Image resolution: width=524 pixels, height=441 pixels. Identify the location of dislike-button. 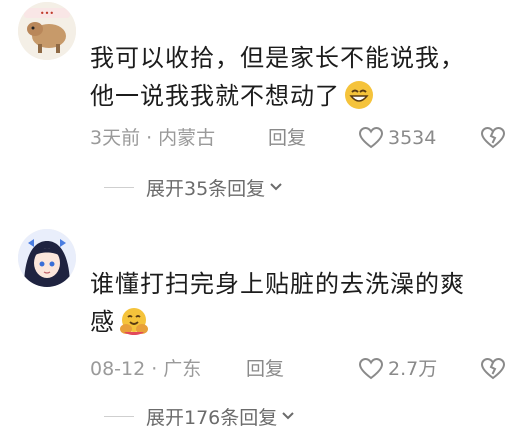
(493, 373).